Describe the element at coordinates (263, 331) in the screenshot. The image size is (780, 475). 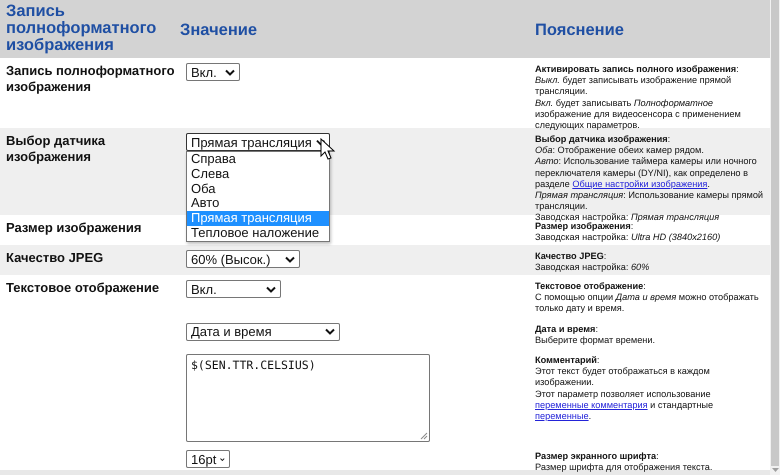
I see `dropdown: Дата и время` at that location.